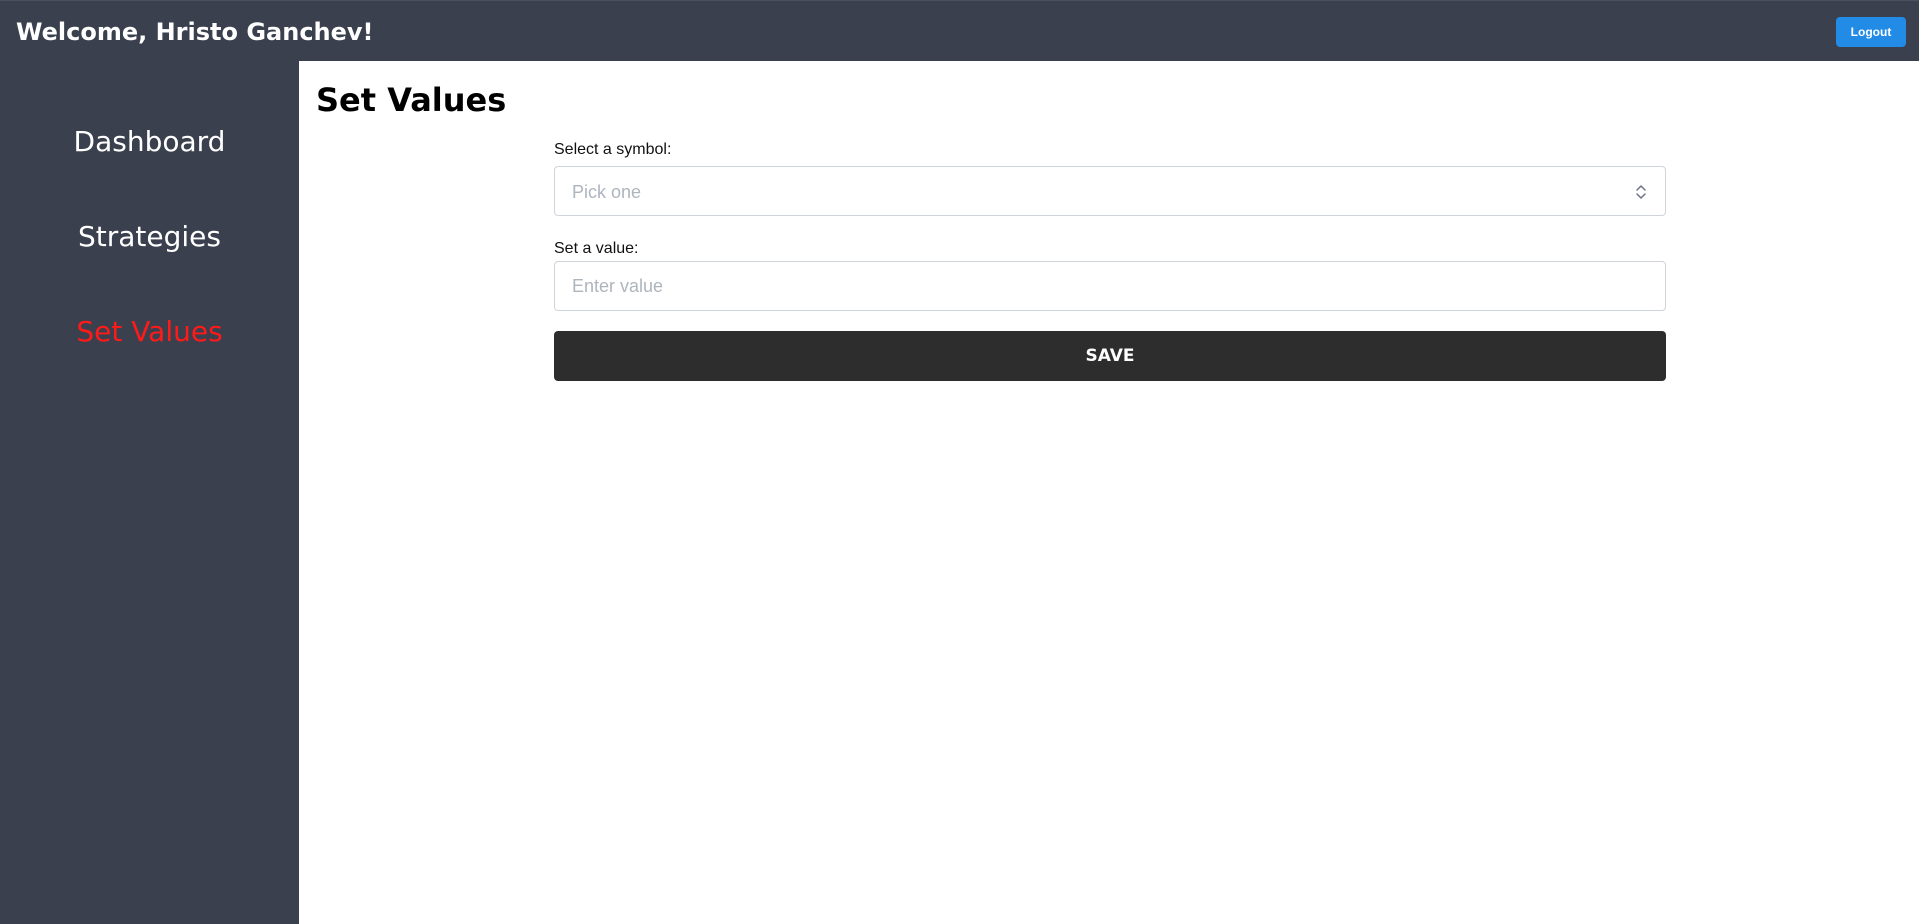 The width and height of the screenshot is (1919, 924). Describe the element at coordinates (596, 248) in the screenshot. I see `value-field-label: Set a value:` at that location.